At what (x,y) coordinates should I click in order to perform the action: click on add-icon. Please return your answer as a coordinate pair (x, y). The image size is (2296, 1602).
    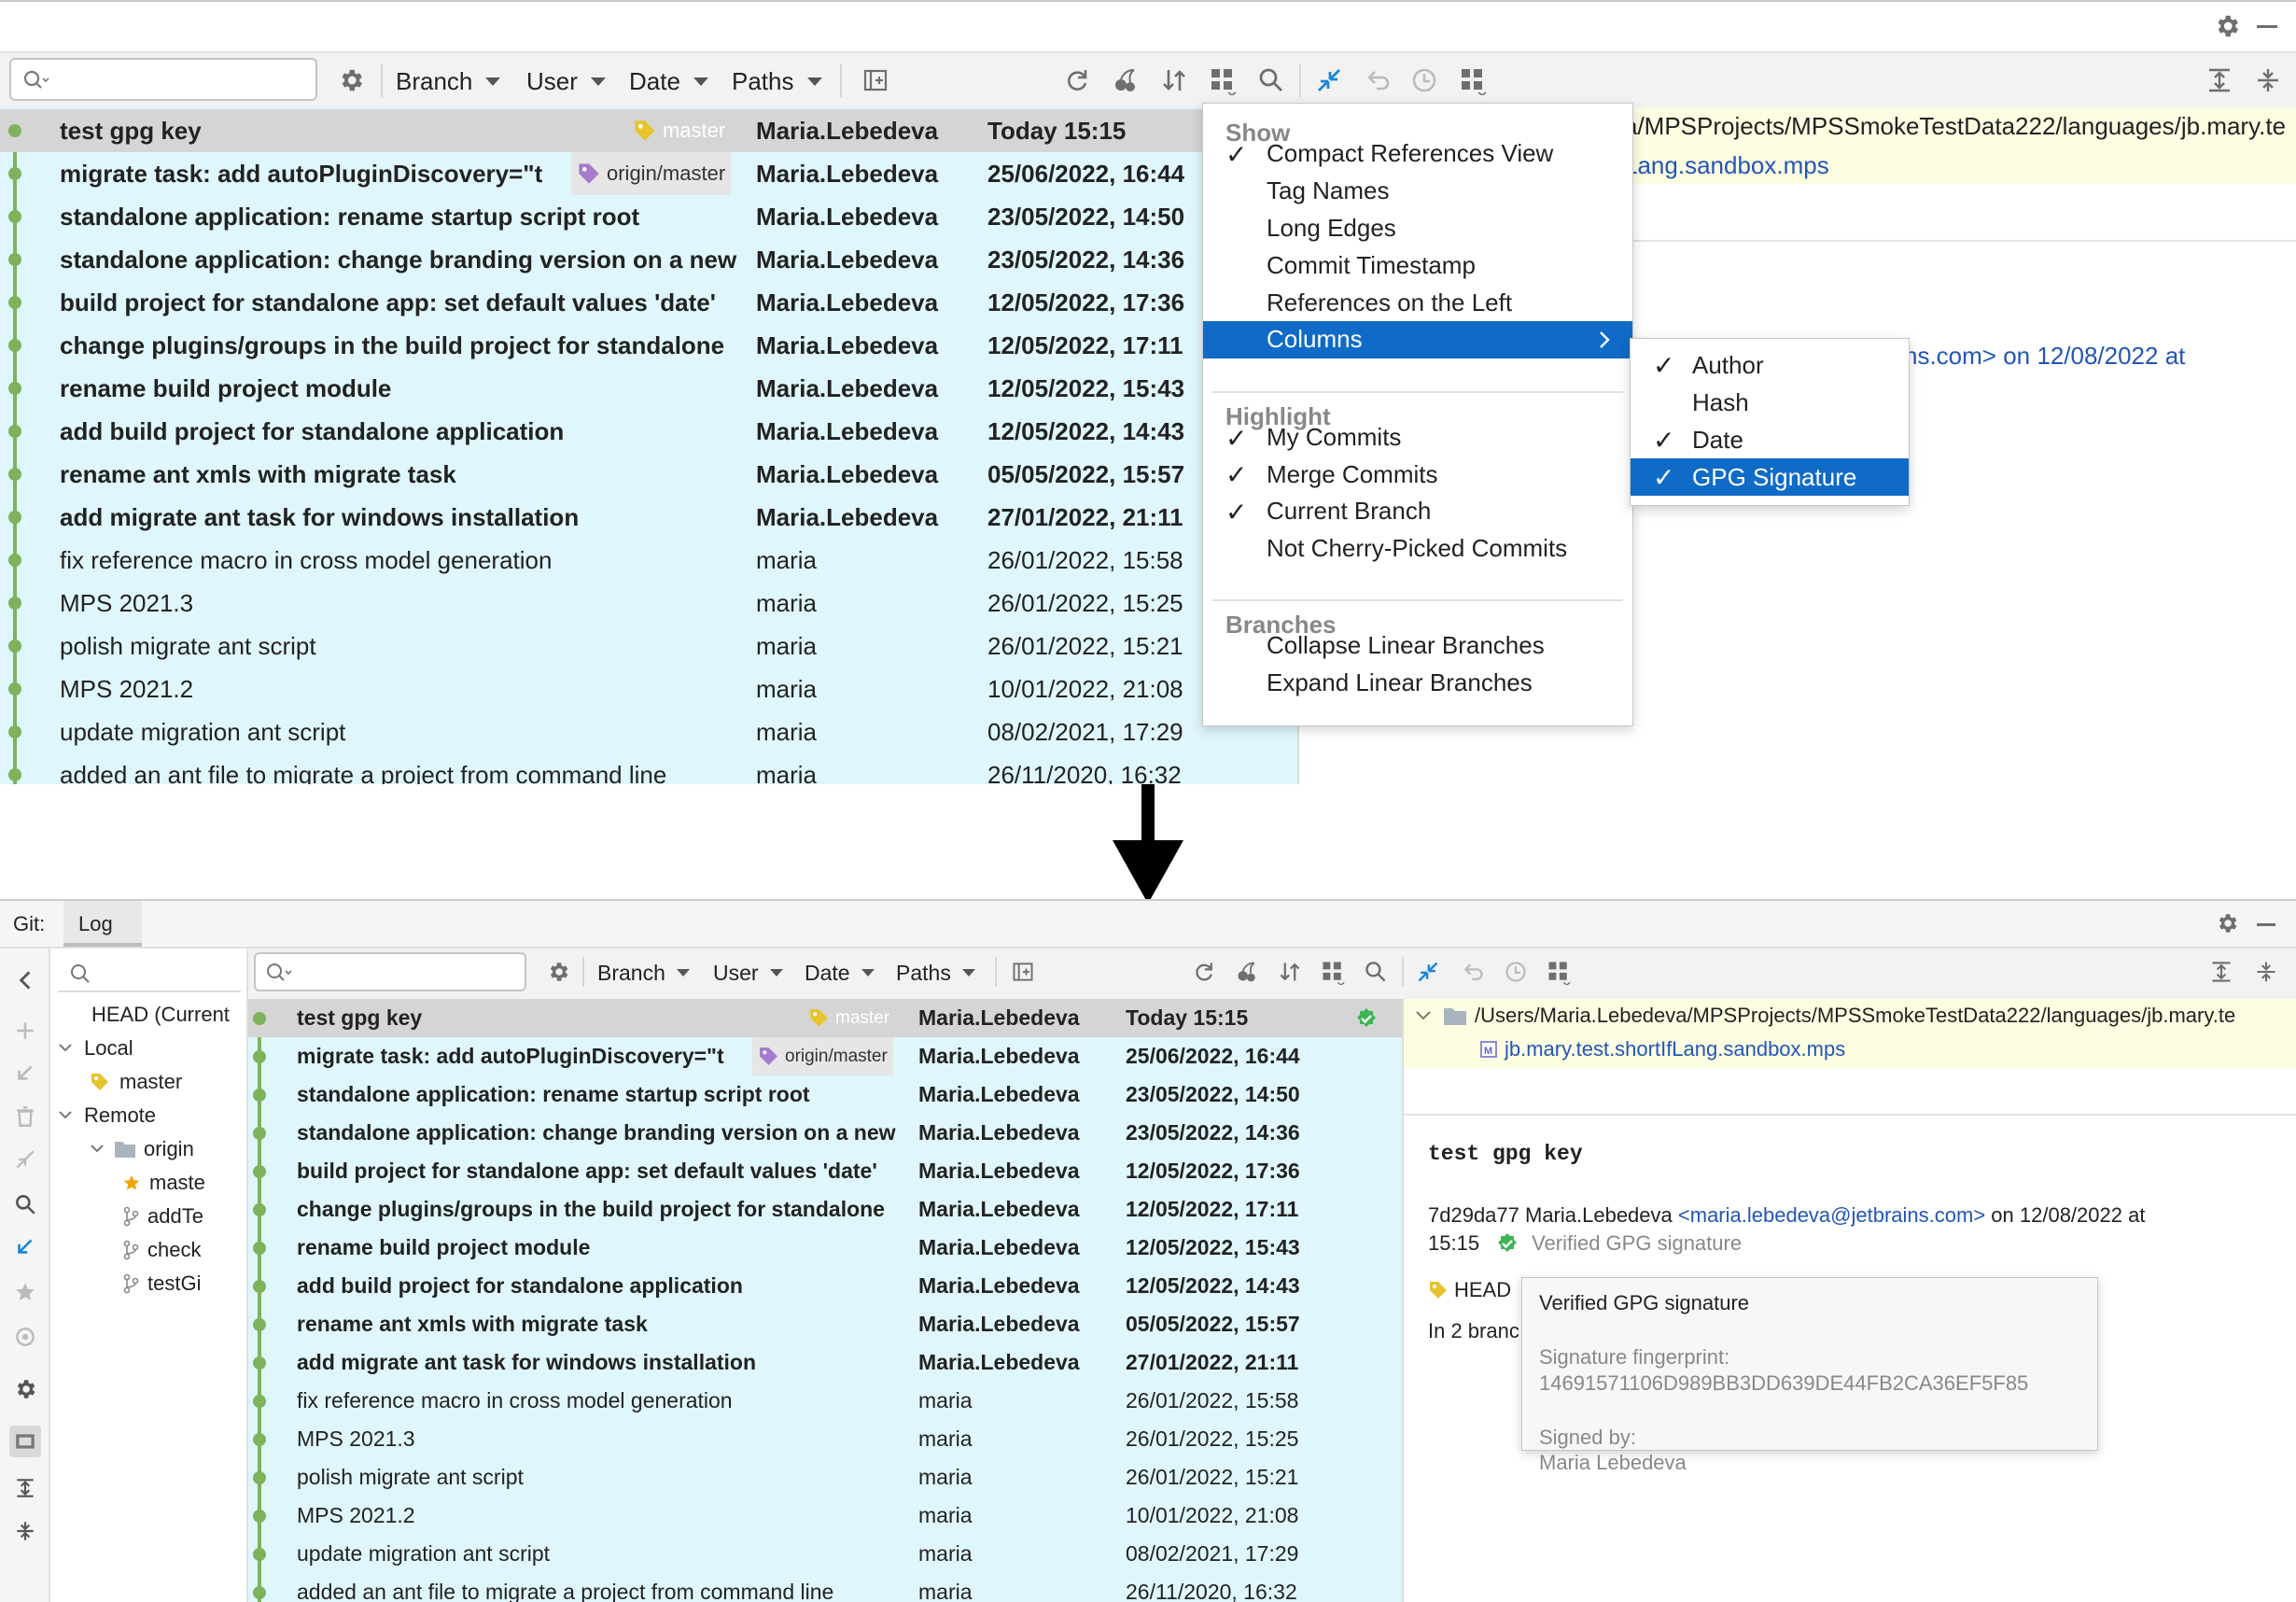
    Looking at the image, I should click on (25, 1031).